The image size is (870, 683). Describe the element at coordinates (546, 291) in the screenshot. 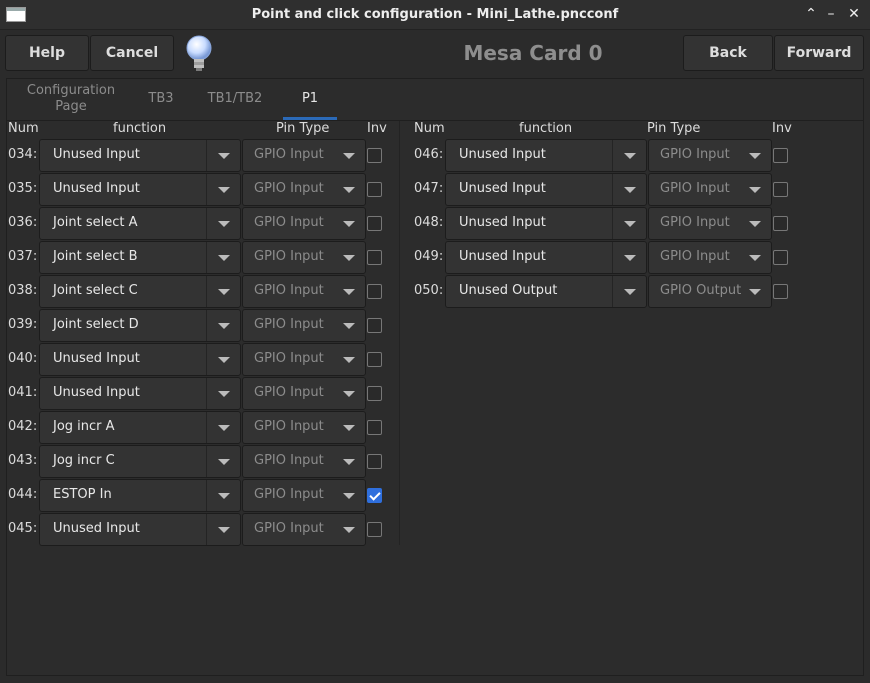

I see `function-combo: Unused Output` at that location.